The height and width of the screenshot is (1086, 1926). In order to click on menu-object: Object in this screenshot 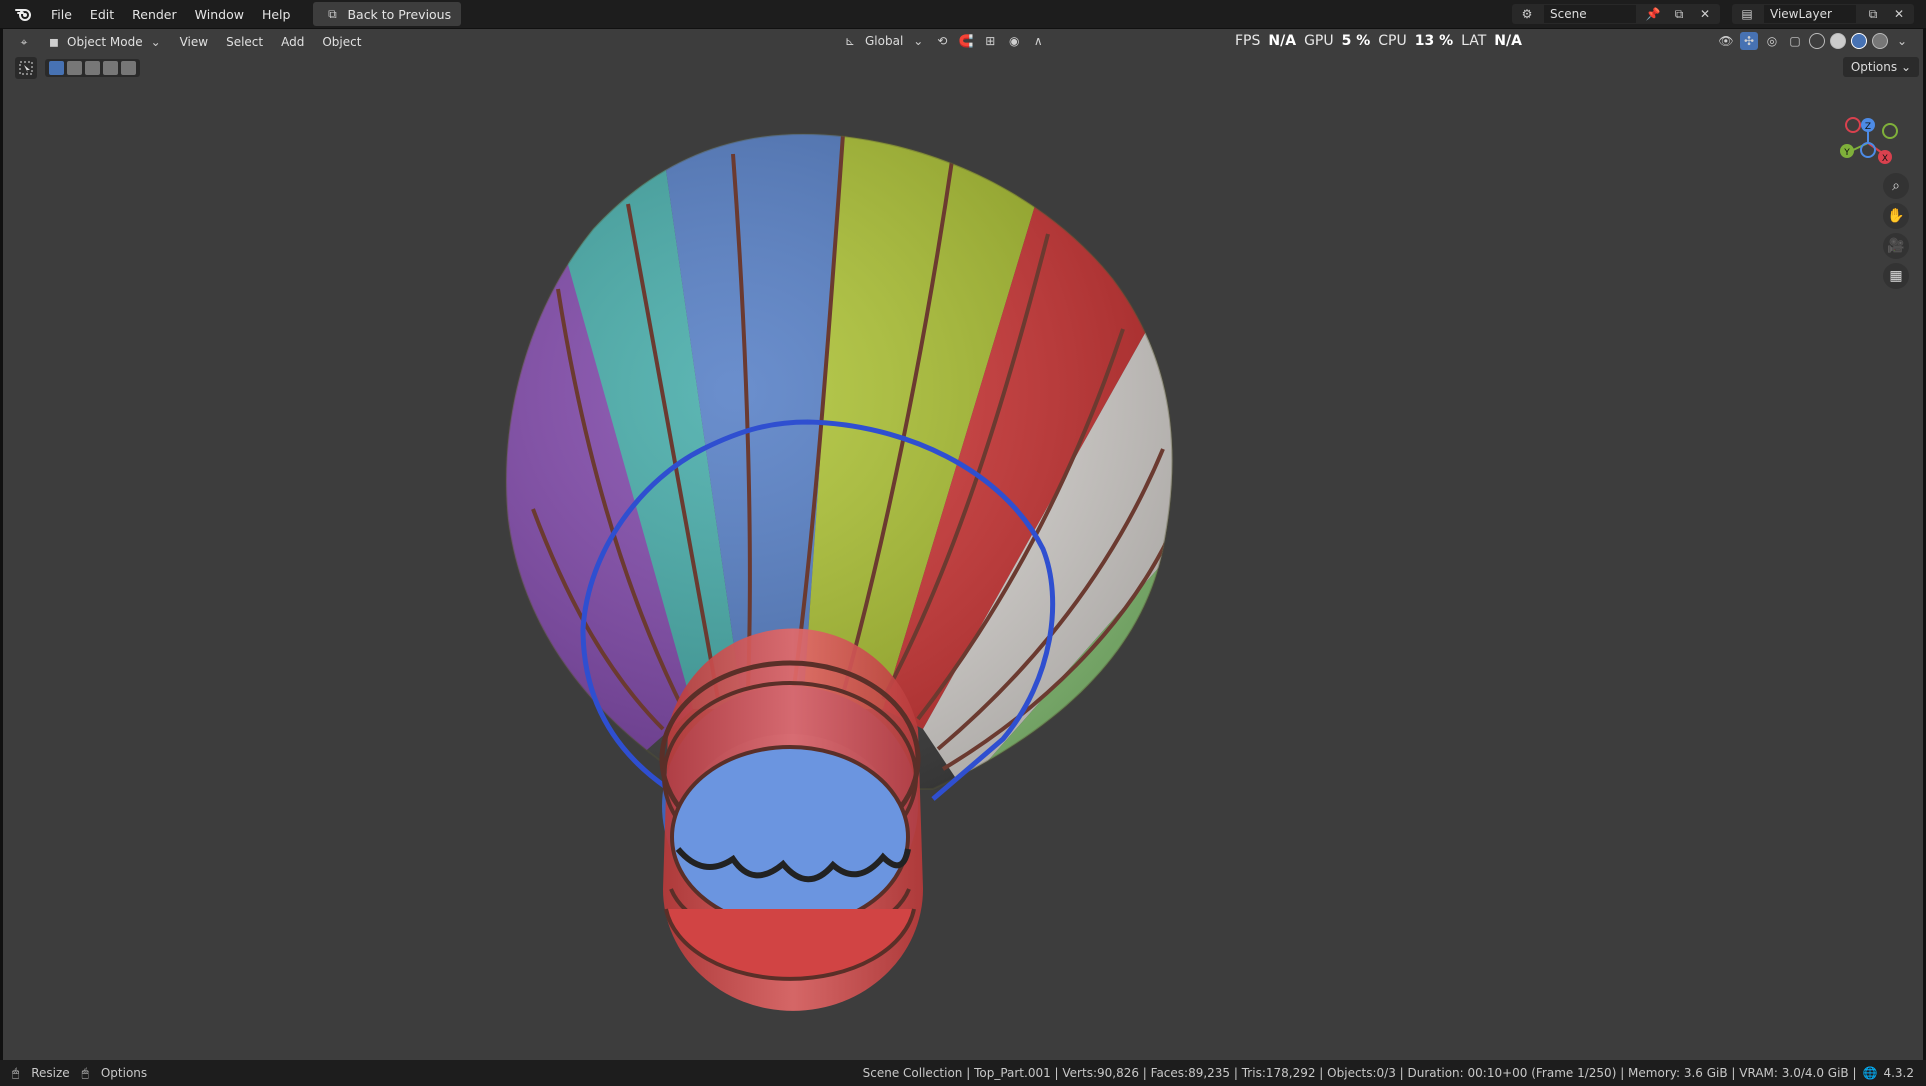, I will do `click(341, 42)`.